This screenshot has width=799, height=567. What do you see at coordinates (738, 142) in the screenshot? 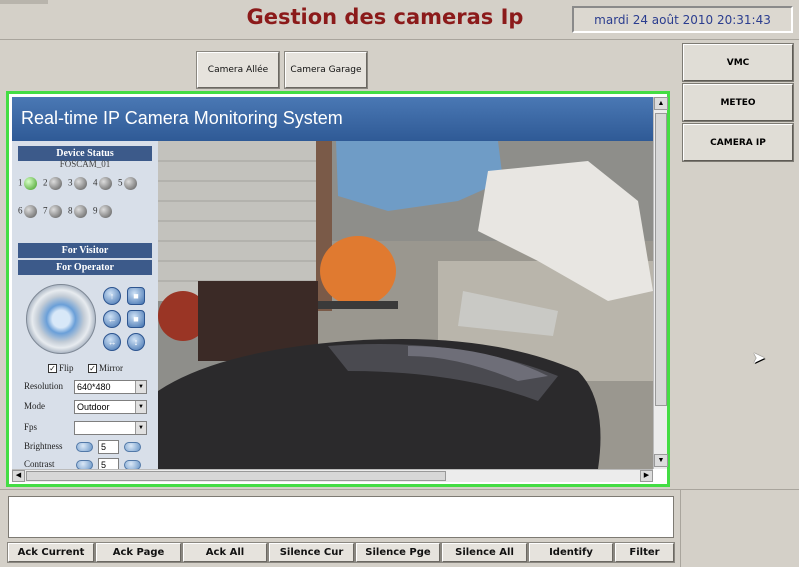
I see `nav-camera-ip-button: CAMERA IP` at bounding box center [738, 142].